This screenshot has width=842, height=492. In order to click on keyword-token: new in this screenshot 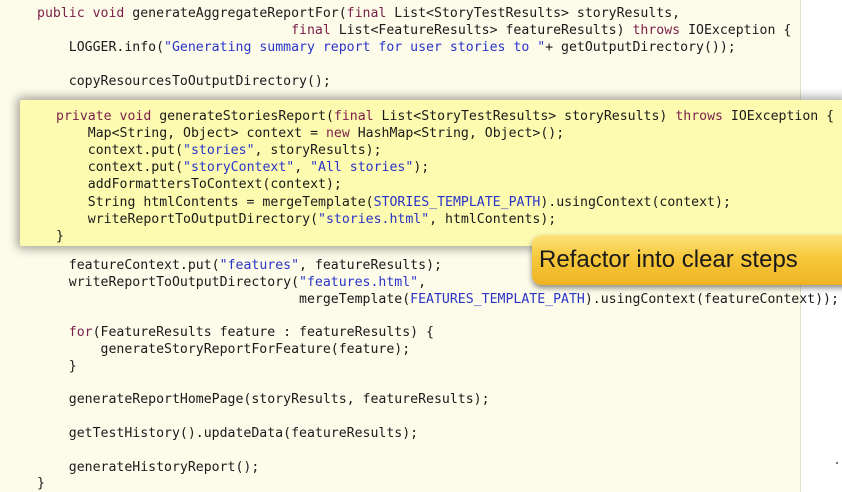, I will do `click(337, 133)`.